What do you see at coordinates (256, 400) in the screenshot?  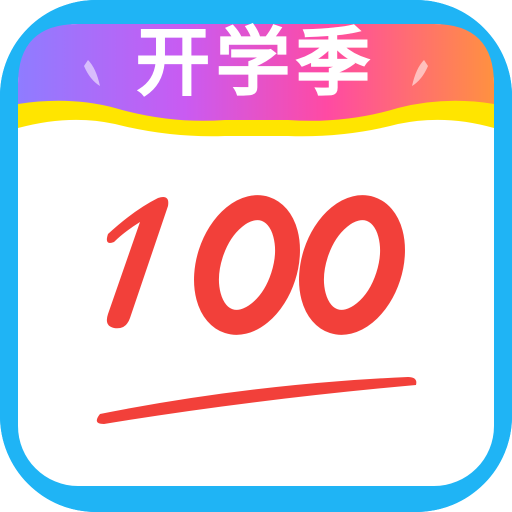 I see `score-underline` at bounding box center [256, 400].